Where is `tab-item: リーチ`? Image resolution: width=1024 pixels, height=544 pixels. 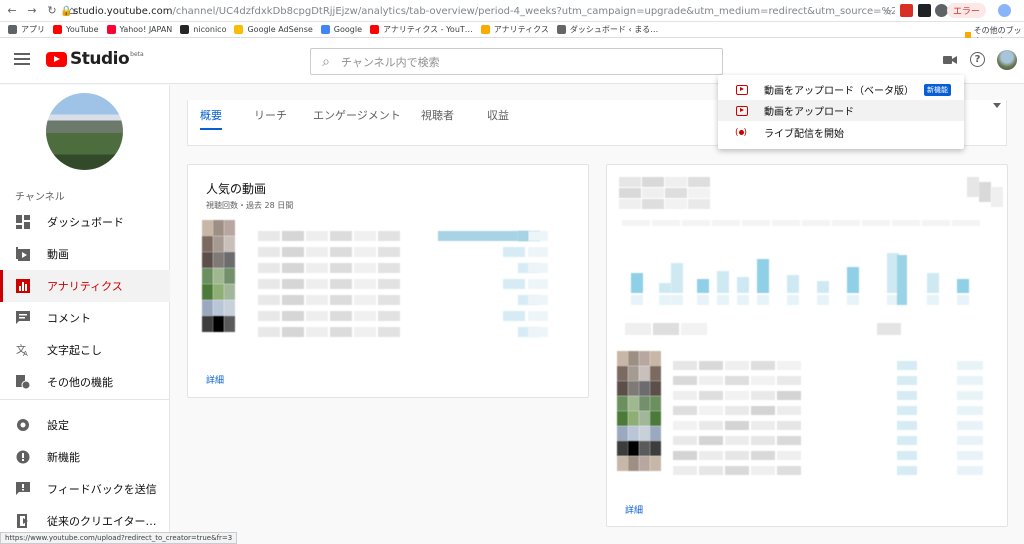 tab-item: リーチ is located at coordinates (270, 115).